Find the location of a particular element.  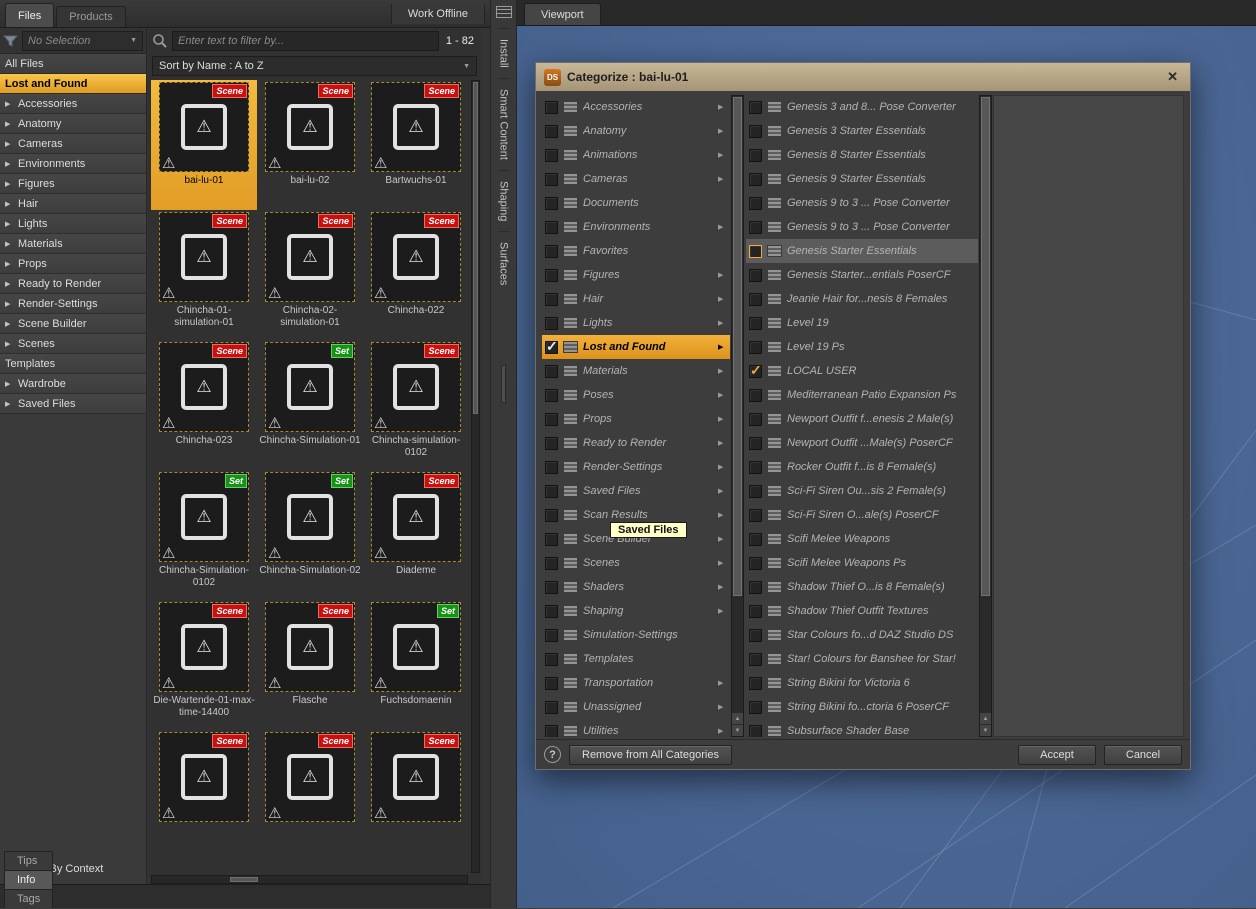

category-row-shaders: Shaders is located at coordinates (636, 587).